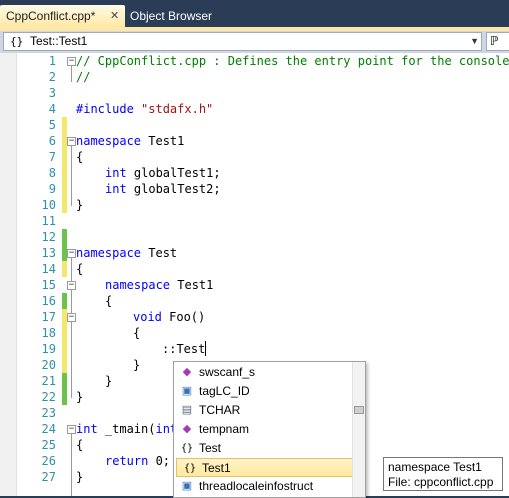 This screenshot has height=498, width=509. Describe the element at coordinates (264, 391) in the screenshot. I see `completion-item: ▣ tagLC_ID` at that location.